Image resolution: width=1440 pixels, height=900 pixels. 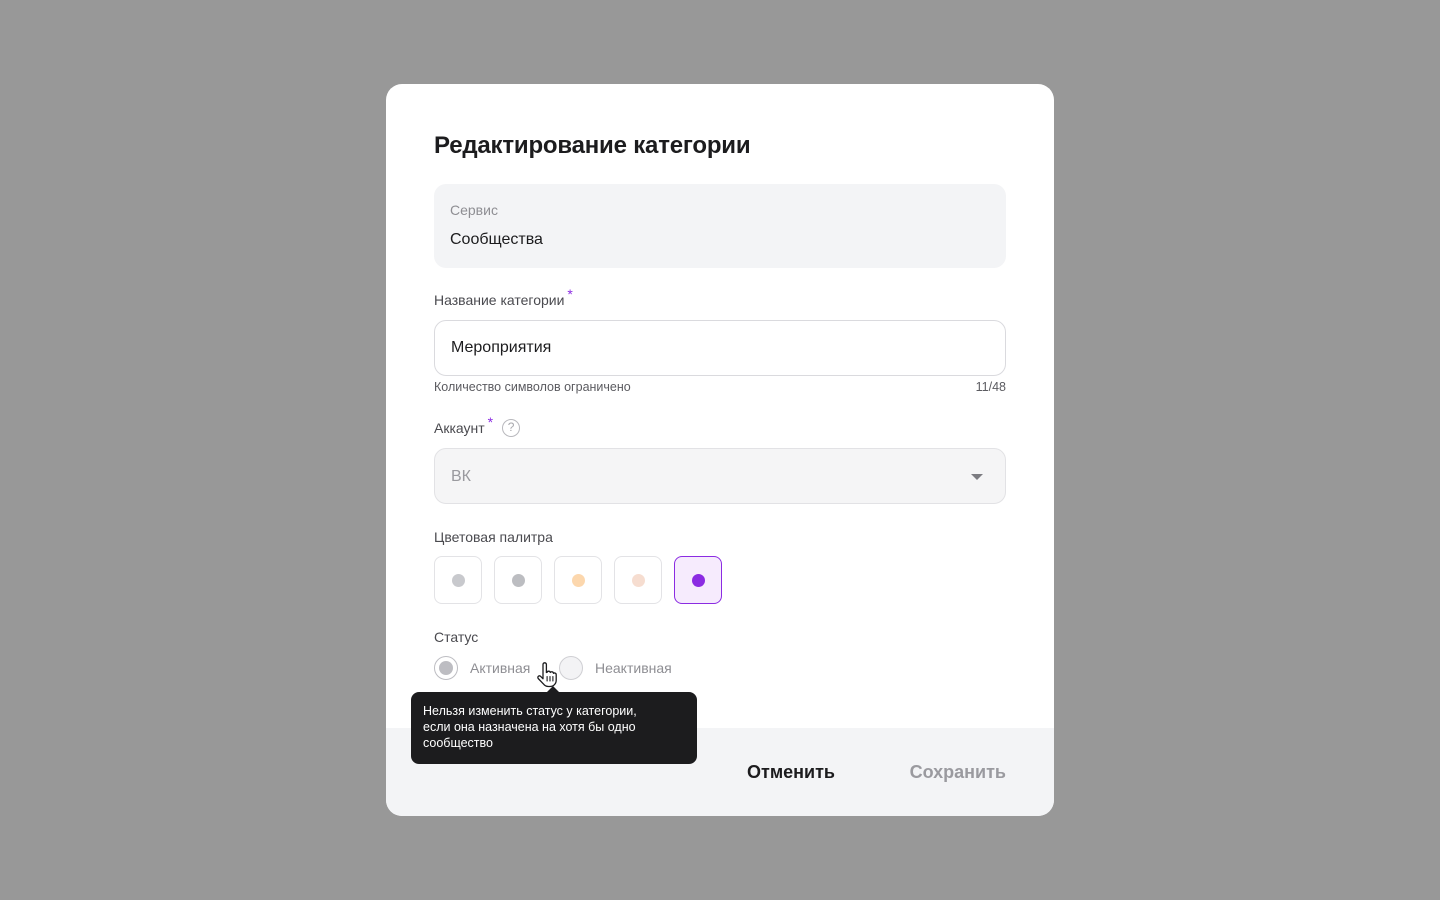 I want to click on category-name-label: Название категории *, so click(x=503, y=297).